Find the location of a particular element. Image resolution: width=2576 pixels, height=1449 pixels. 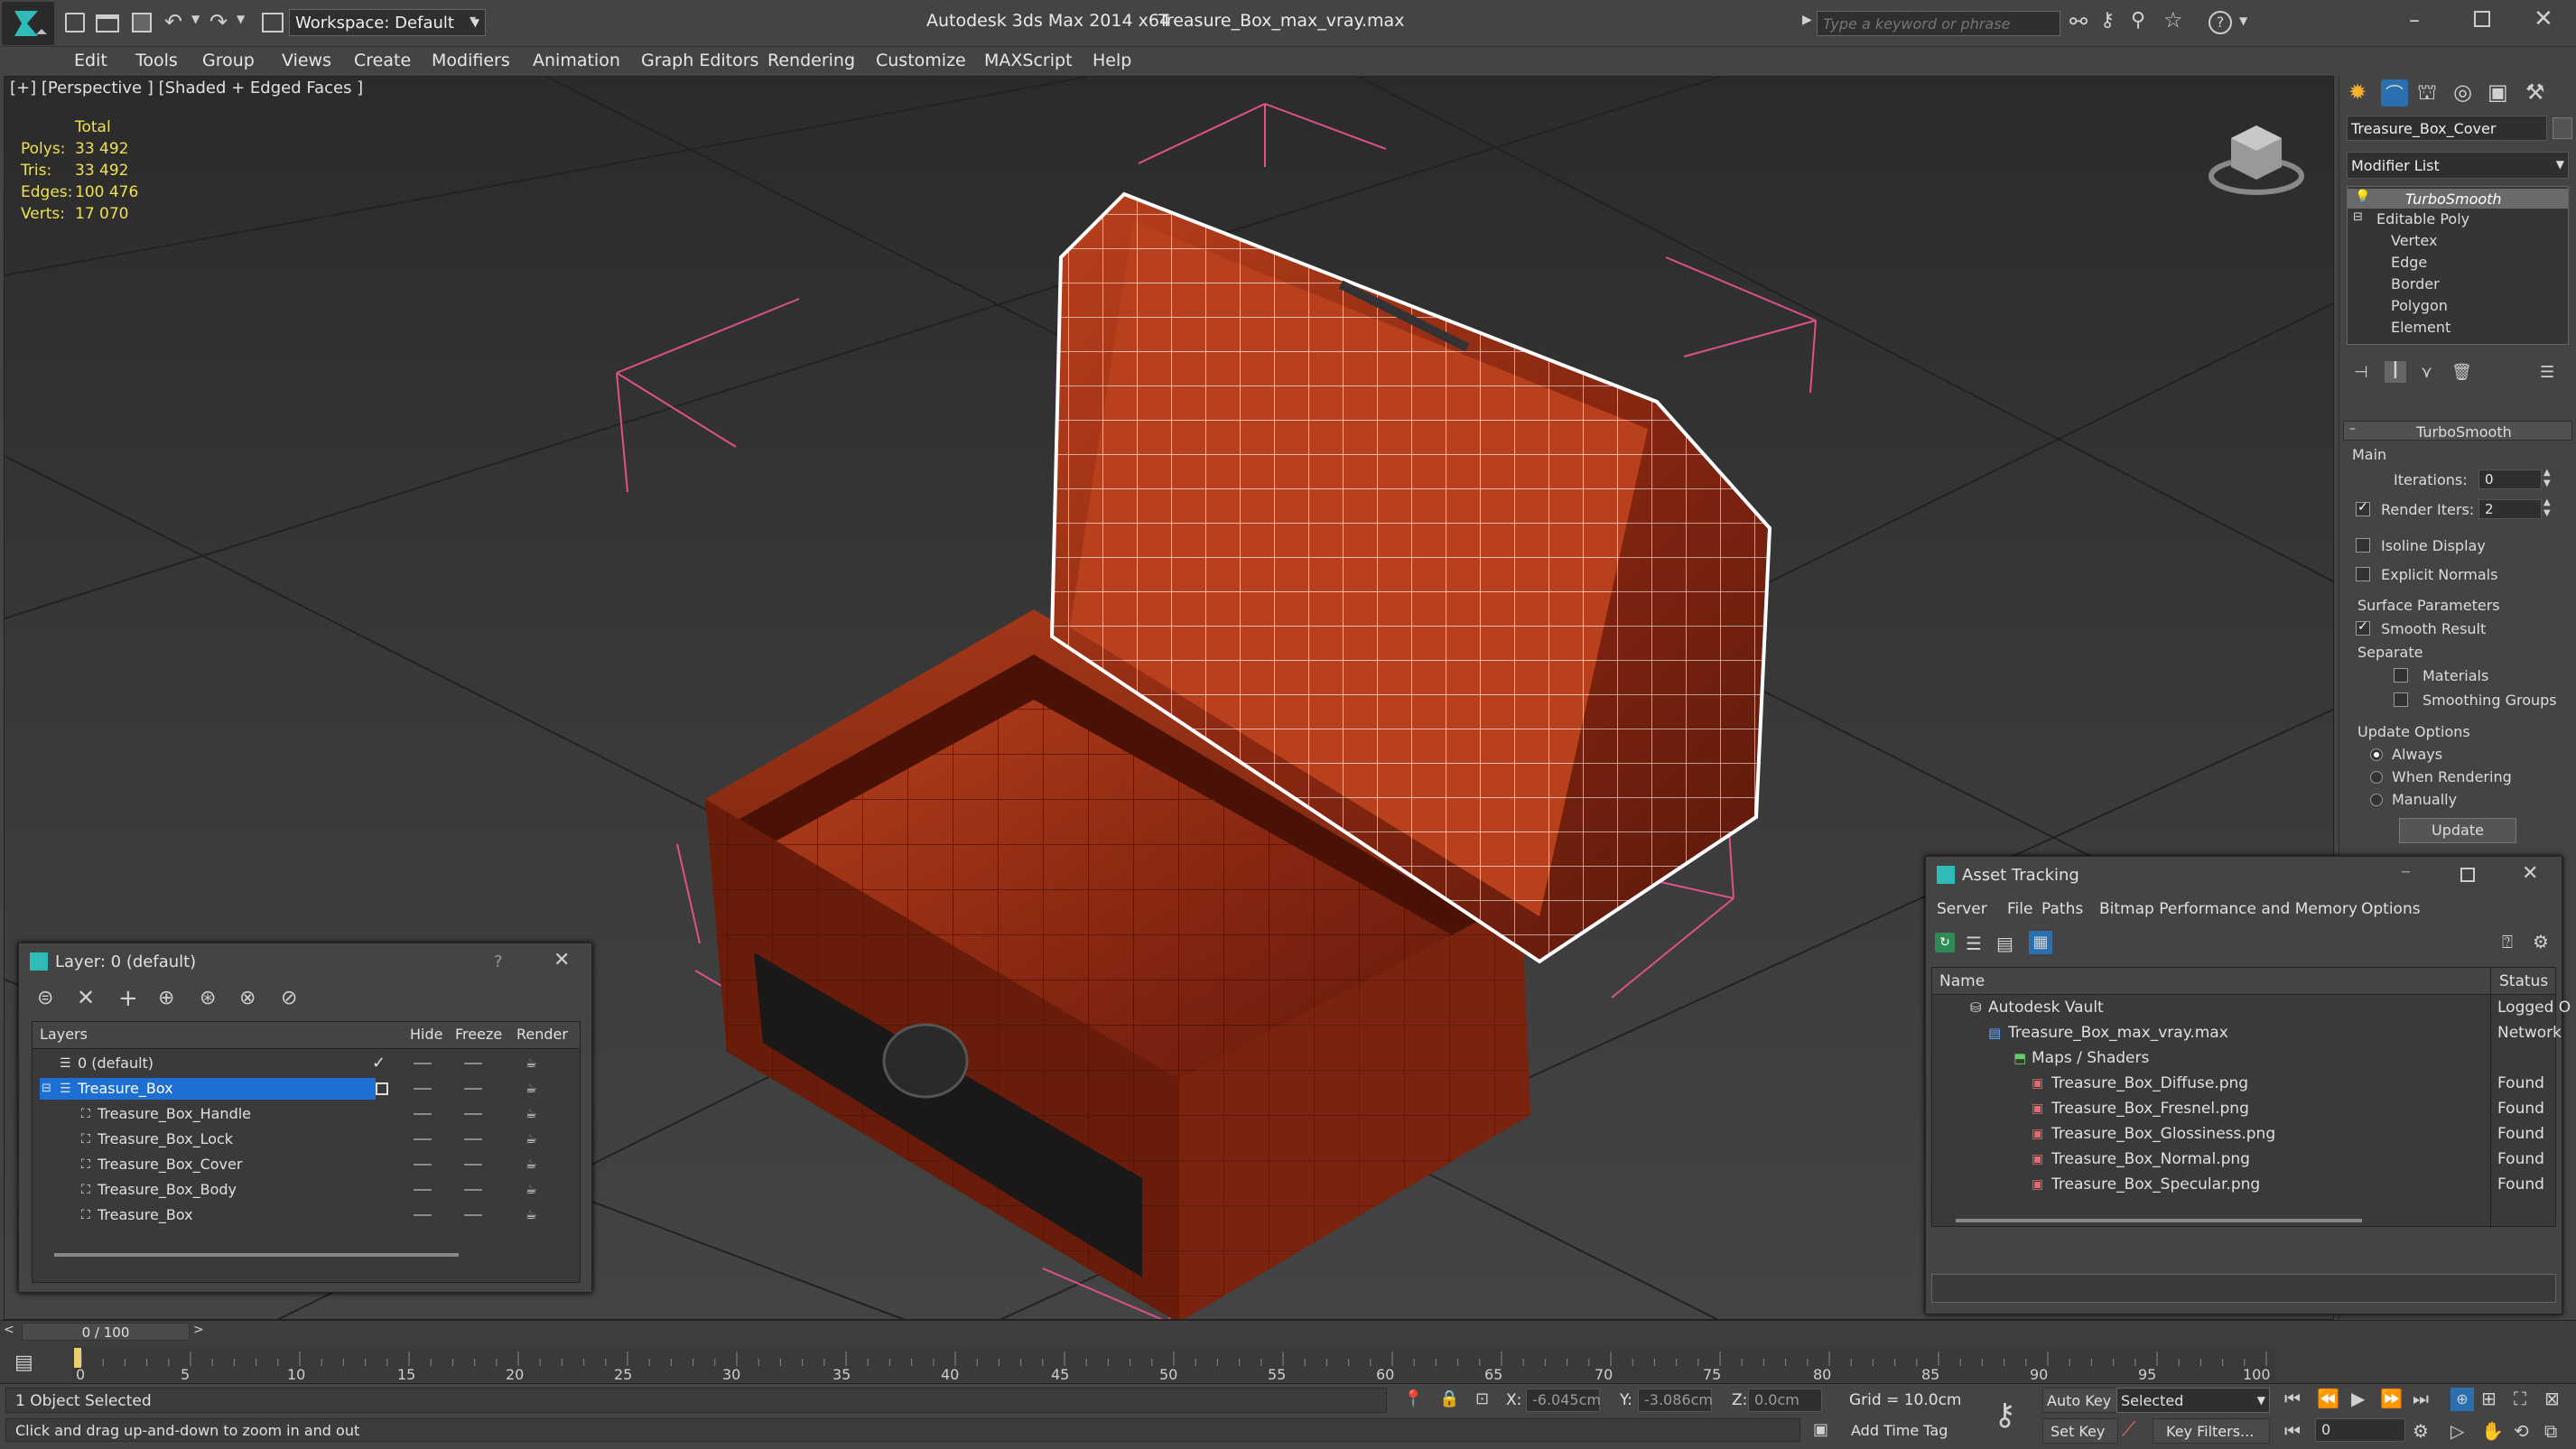

go-to-start-icon: ⏮ is located at coordinates (2292, 1398).